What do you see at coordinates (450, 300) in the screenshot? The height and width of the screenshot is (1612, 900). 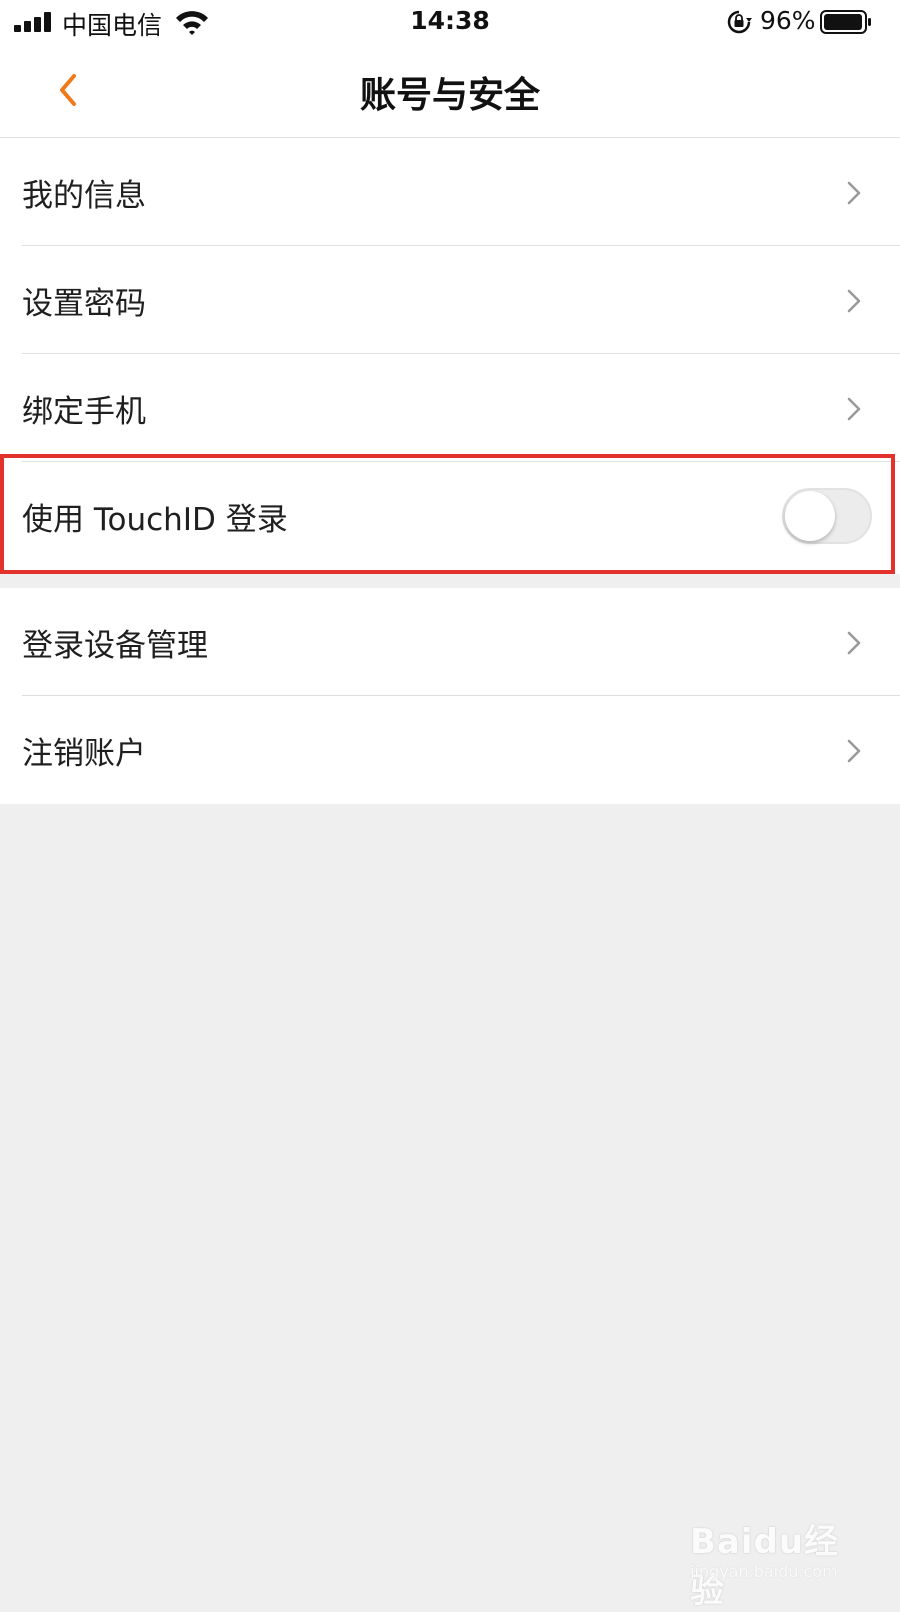 I see `settings-item-set-password: 设置密码` at bounding box center [450, 300].